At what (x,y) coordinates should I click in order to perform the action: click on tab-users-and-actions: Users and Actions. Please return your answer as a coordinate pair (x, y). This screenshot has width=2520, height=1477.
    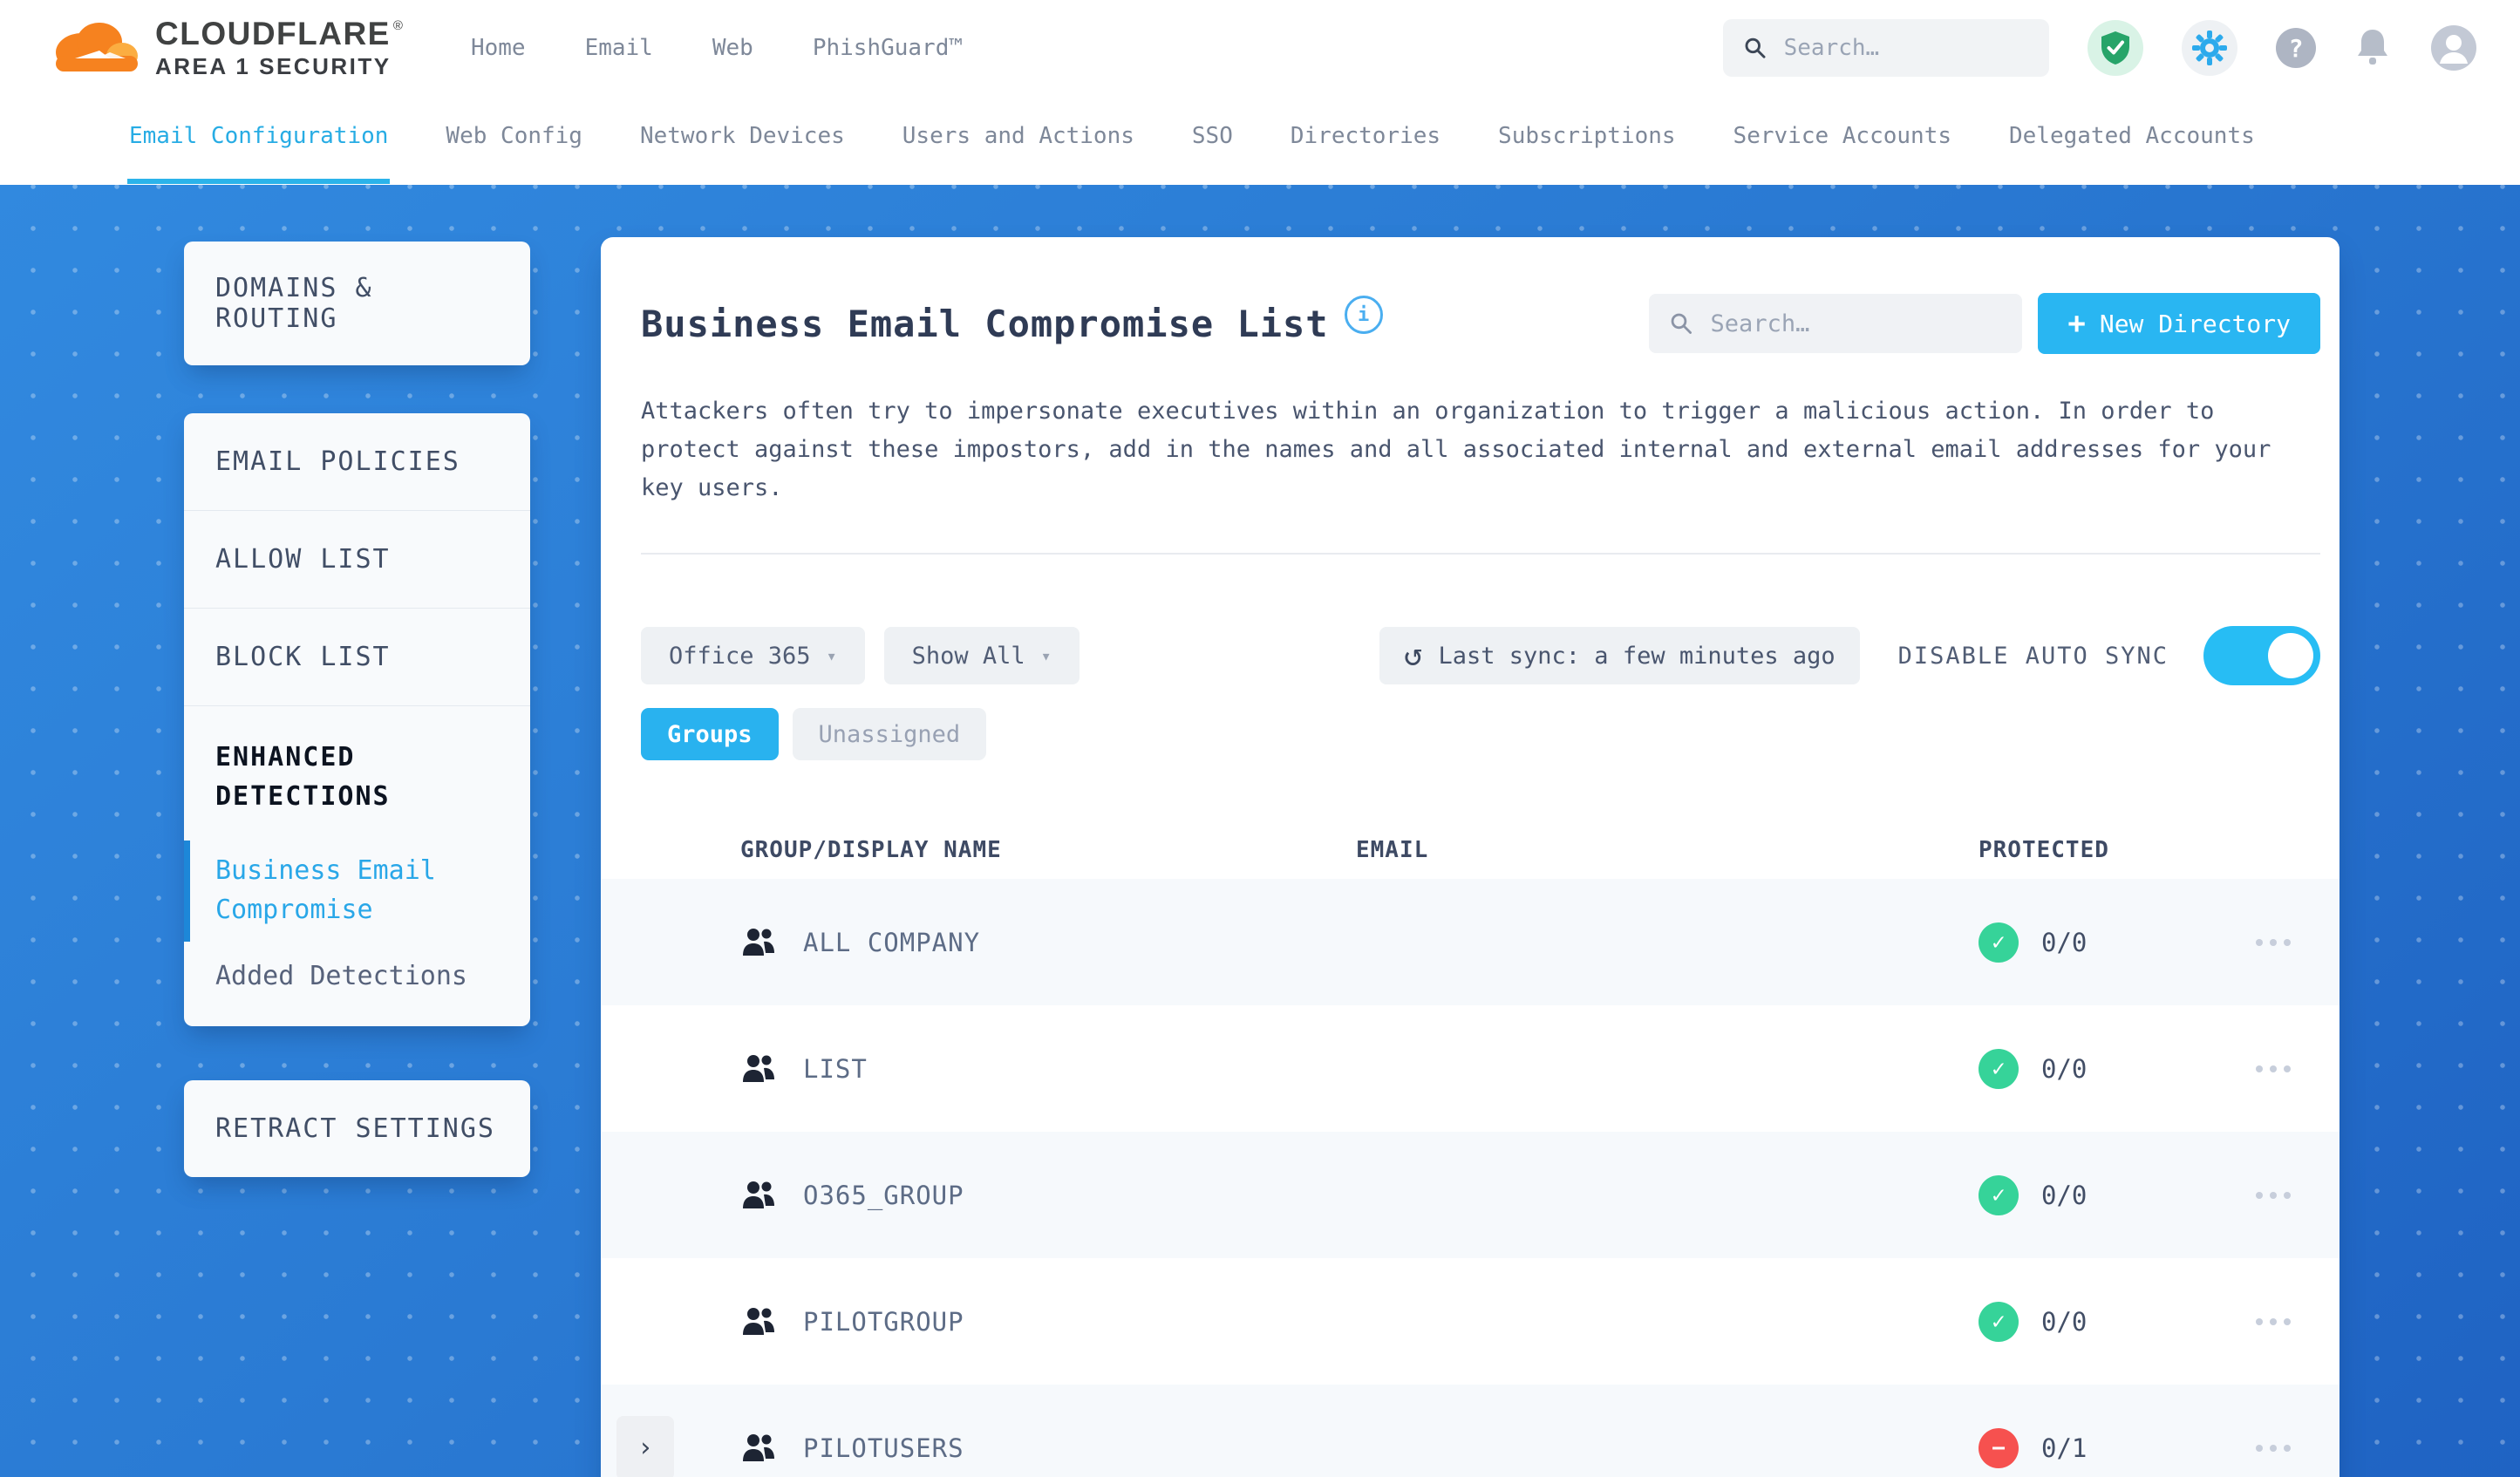
    Looking at the image, I should click on (1018, 140).